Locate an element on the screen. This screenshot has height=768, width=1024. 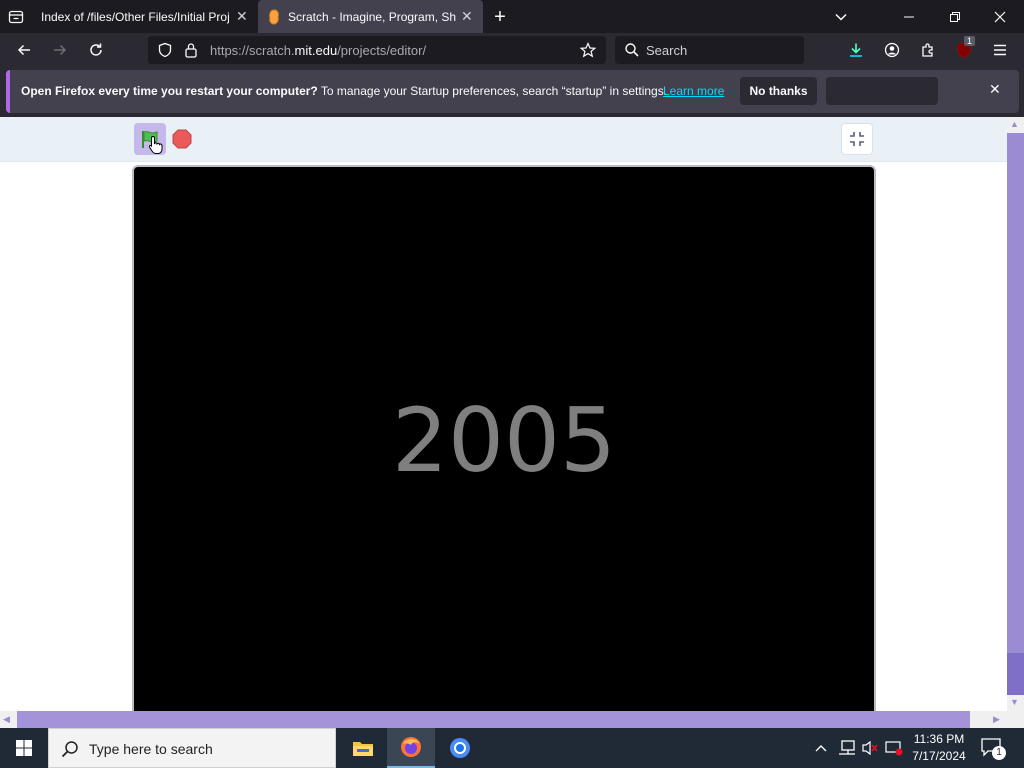
forward-button is located at coordinates (60, 50).